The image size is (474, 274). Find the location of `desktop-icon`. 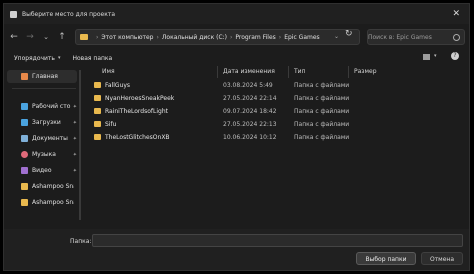

desktop-icon is located at coordinates (24, 106).